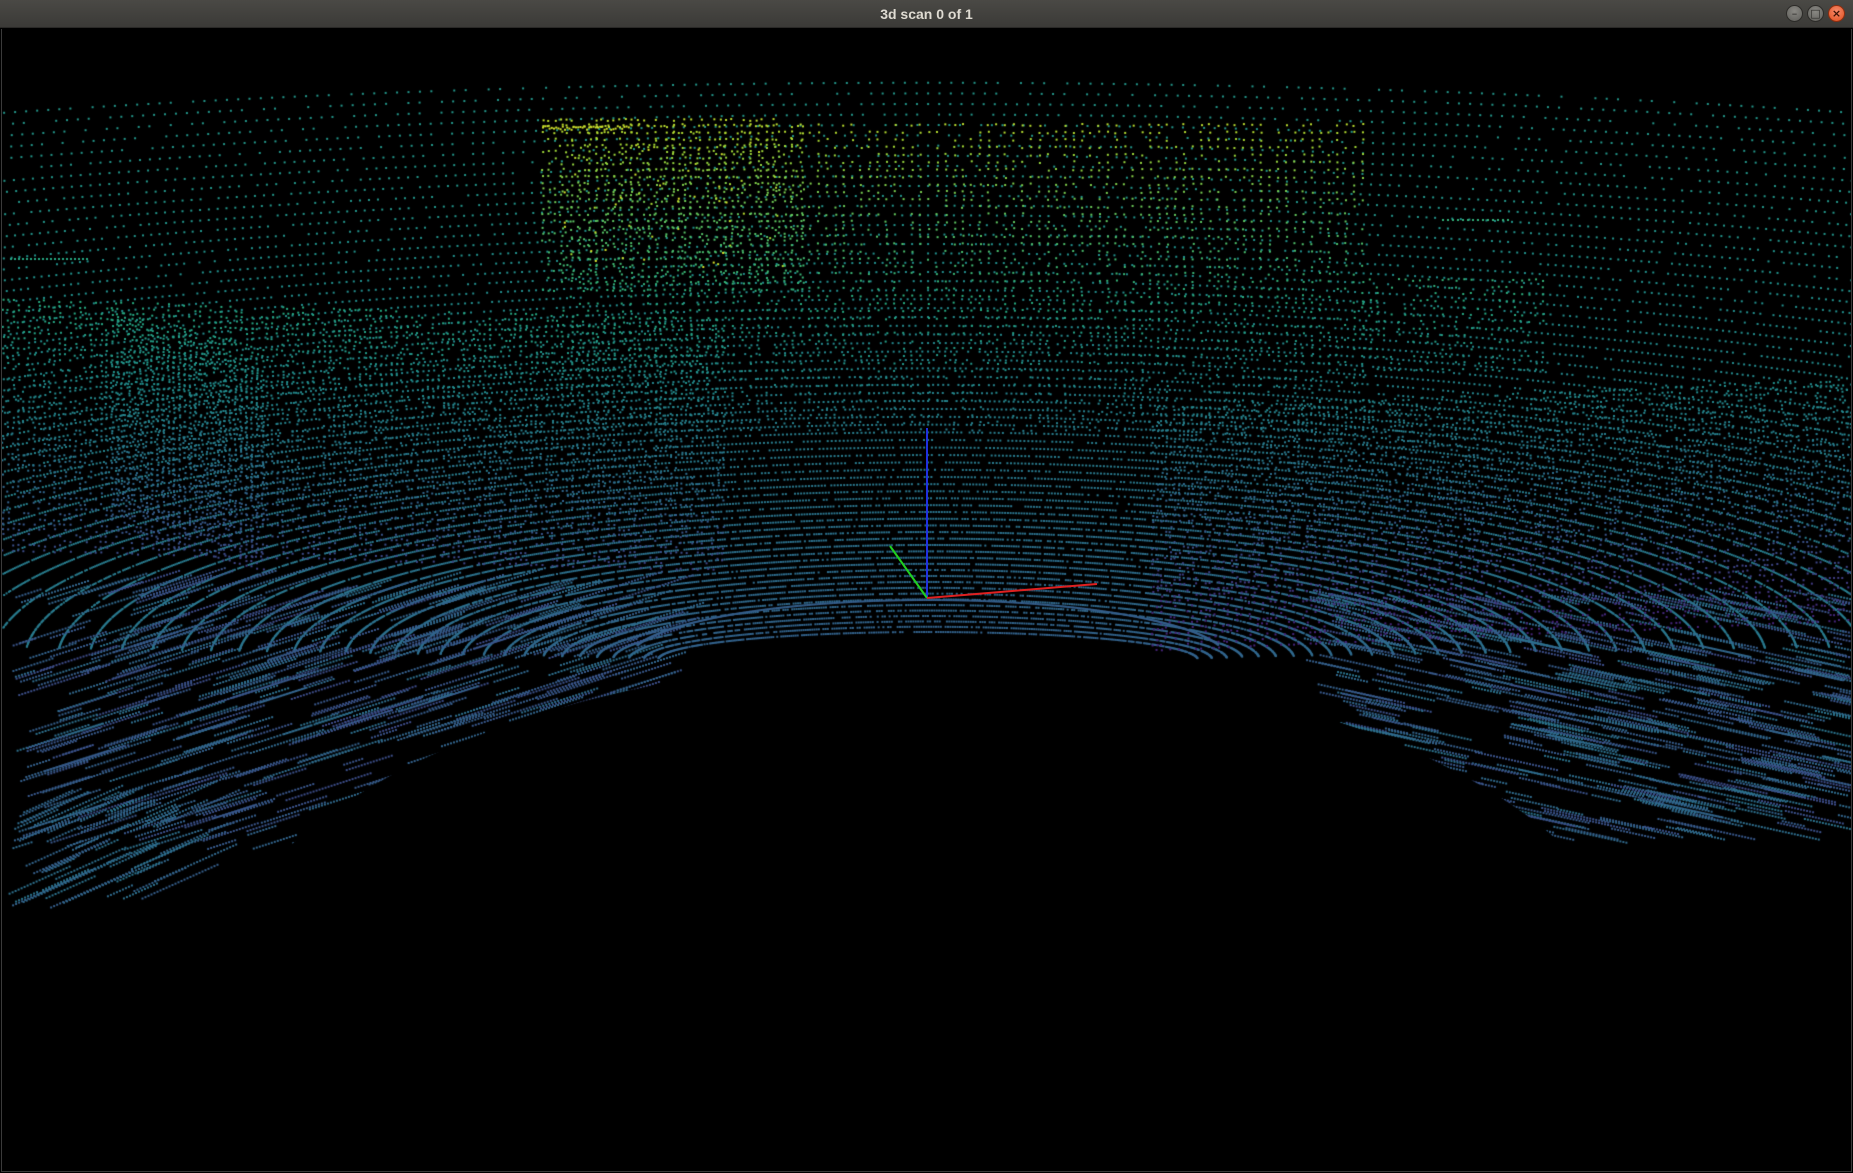  Describe the element at coordinates (1012, 591) in the screenshot. I see `x-axis-line` at that location.